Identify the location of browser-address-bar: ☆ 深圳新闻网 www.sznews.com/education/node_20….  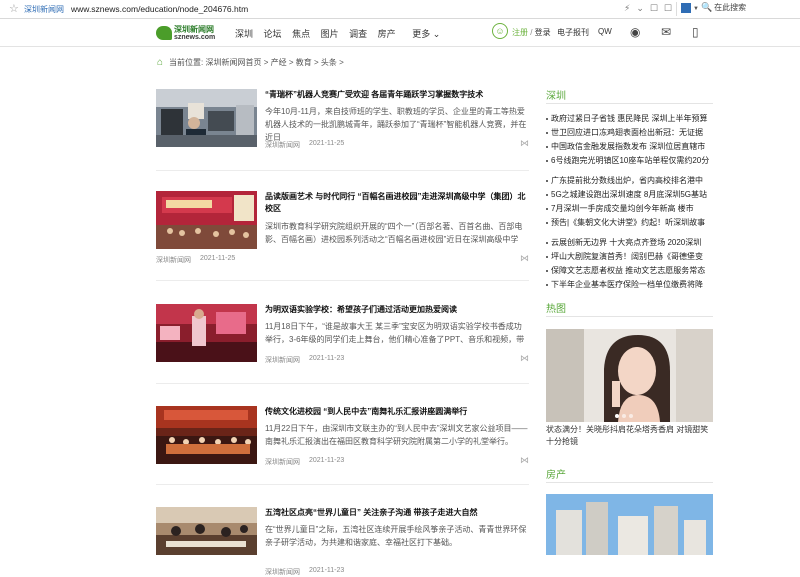
(400, 9).